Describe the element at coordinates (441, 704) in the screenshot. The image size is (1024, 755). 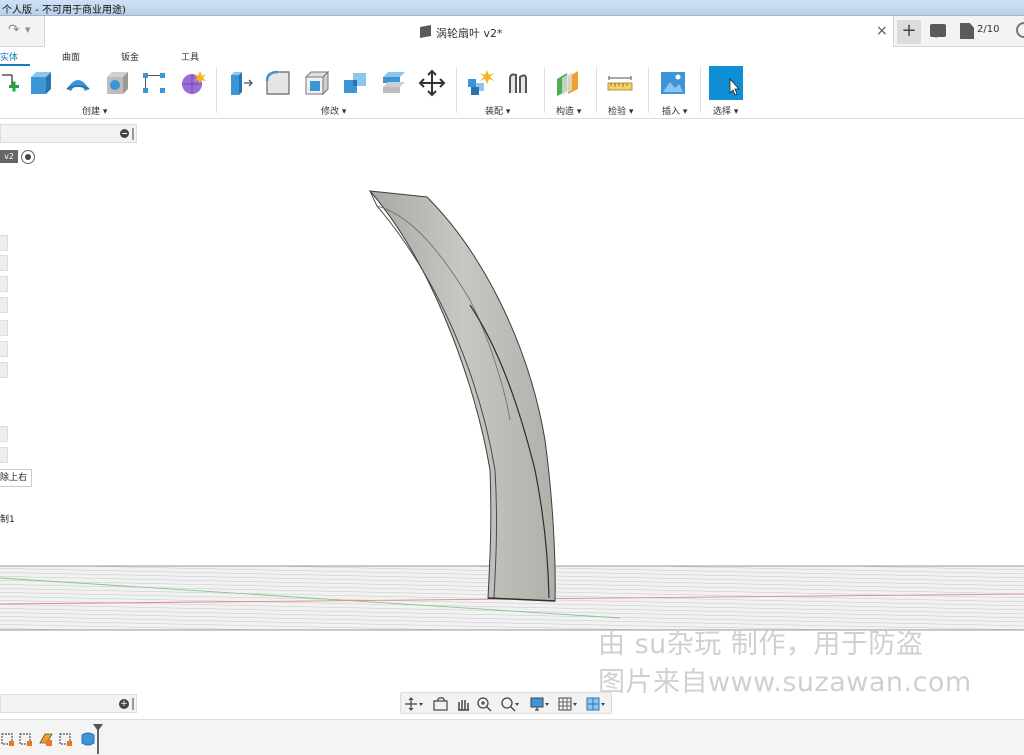
I see `look-at-icon` at that location.